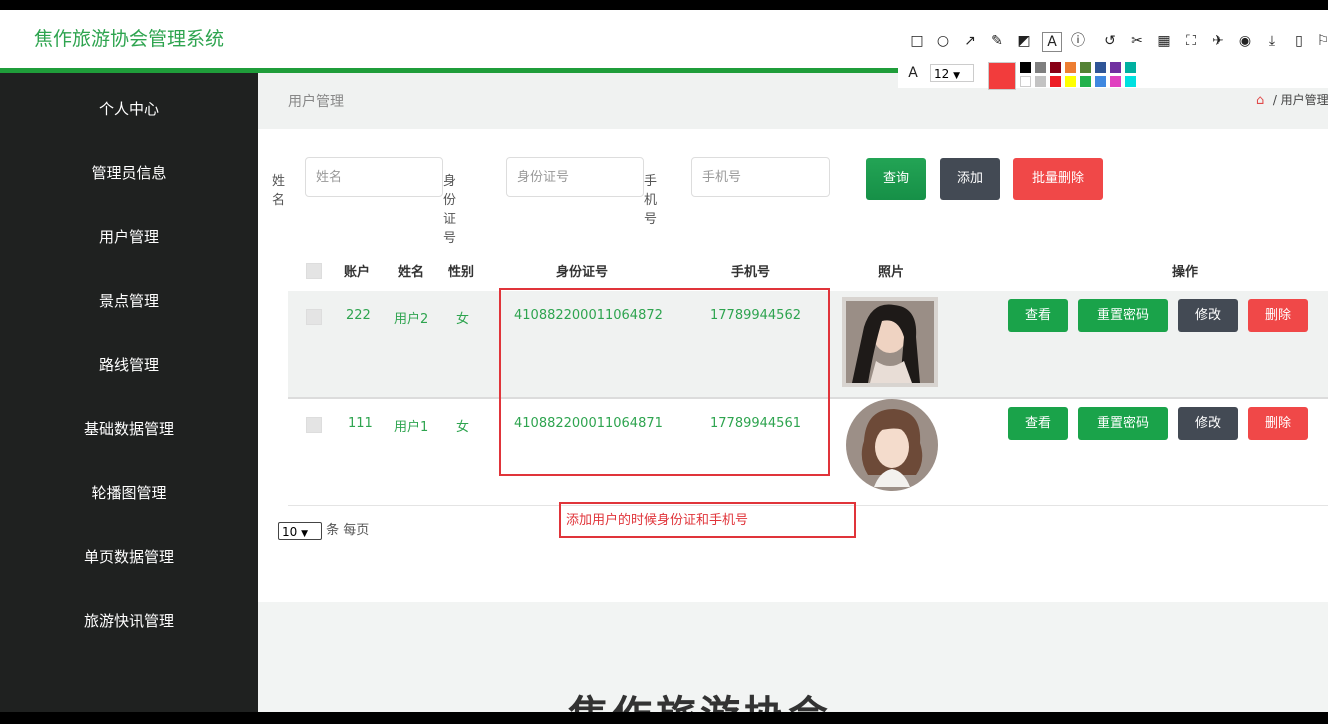  What do you see at coordinates (323, 529) in the screenshot?
I see `pager: 10 ▼ 条 每页` at bounding box center [323, 529].